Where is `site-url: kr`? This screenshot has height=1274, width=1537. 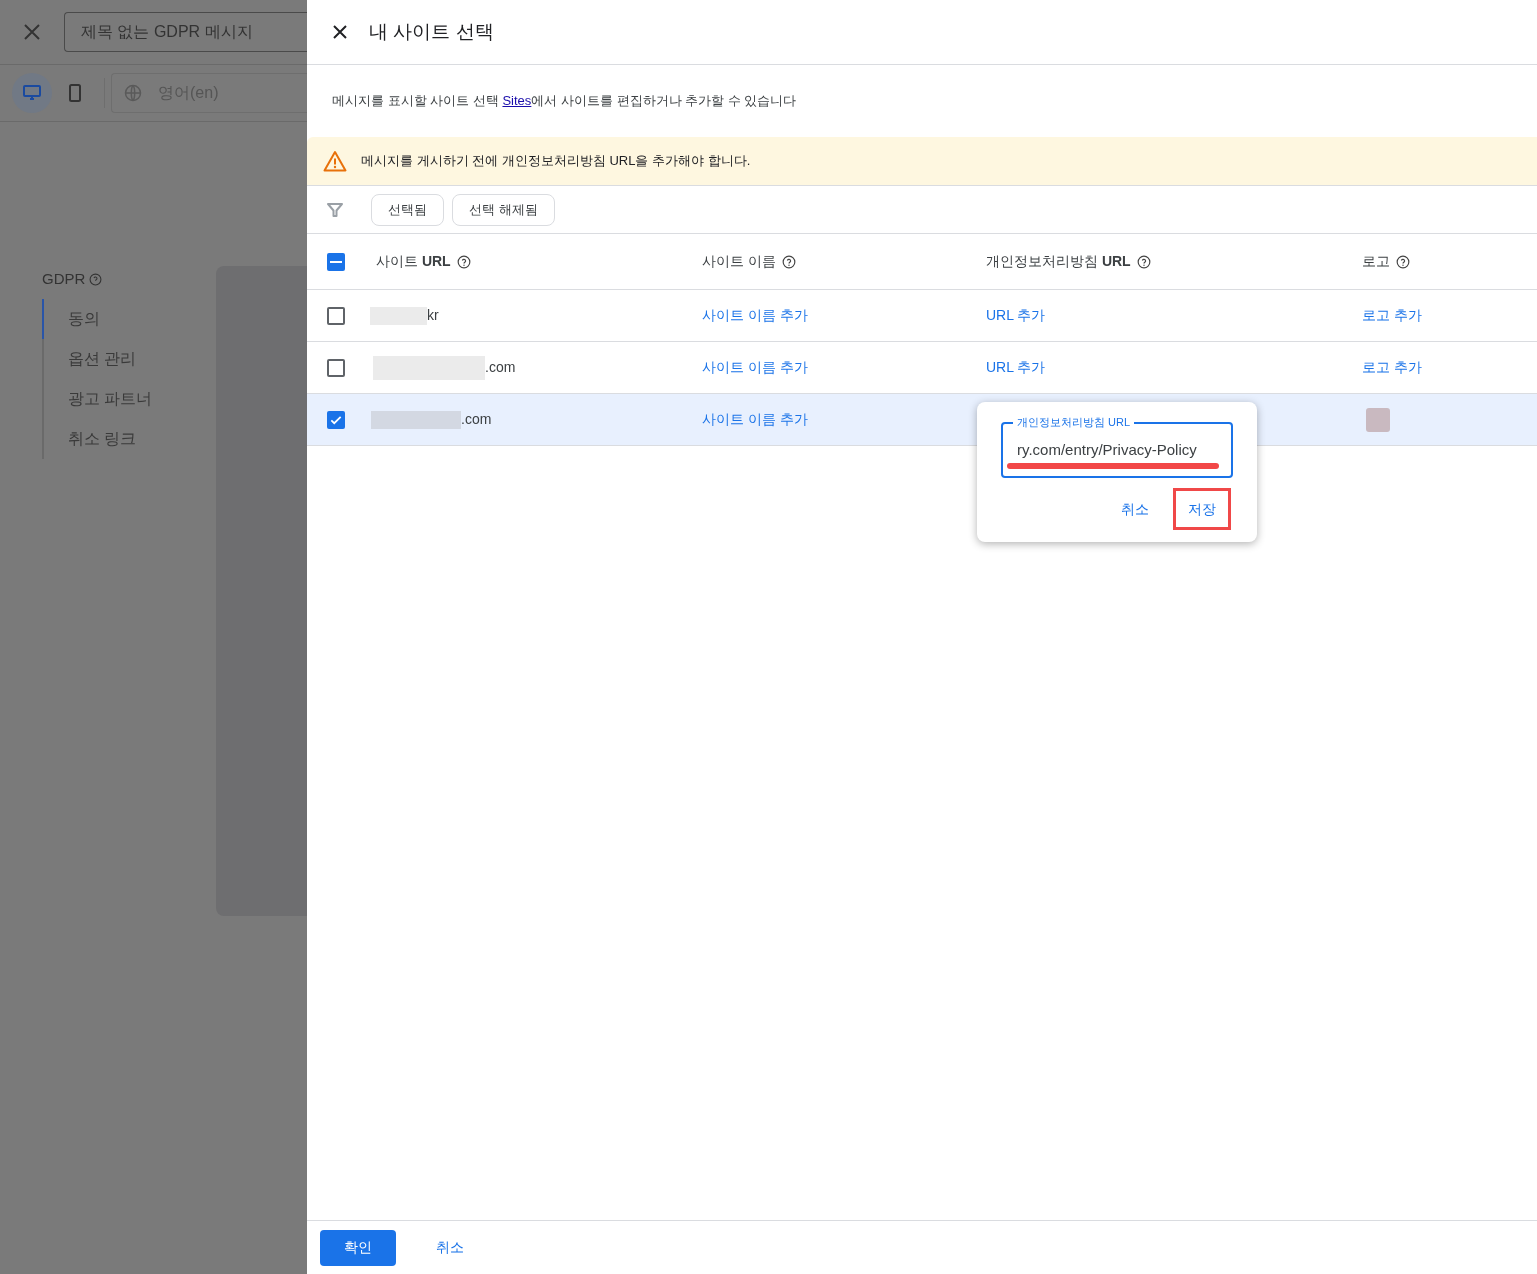
site-url: kr is located at coordinates (433, 315).